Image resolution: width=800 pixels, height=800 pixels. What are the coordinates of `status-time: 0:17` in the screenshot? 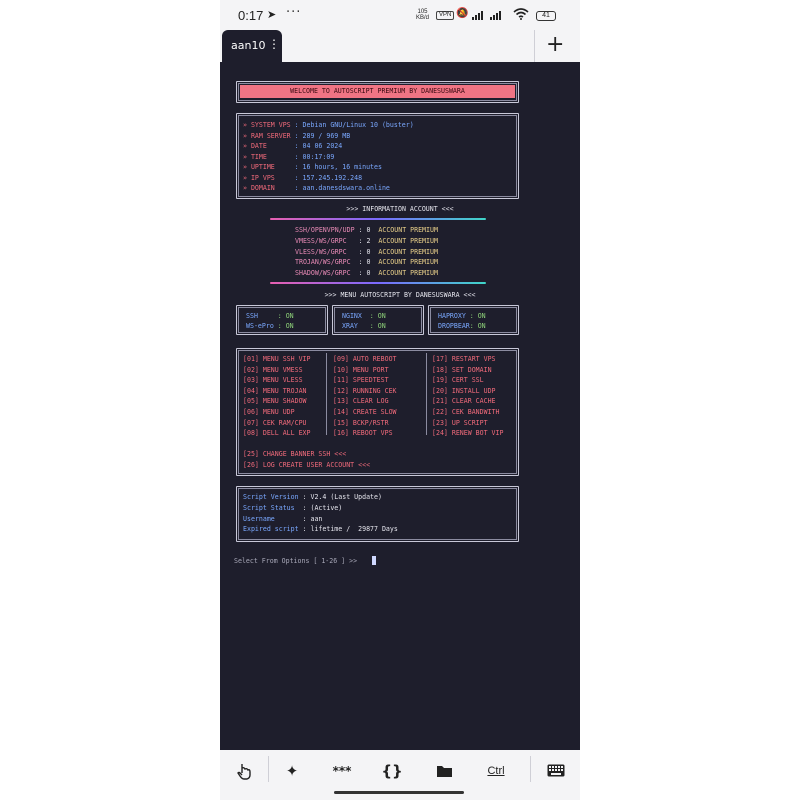 It's located at (251, 15).